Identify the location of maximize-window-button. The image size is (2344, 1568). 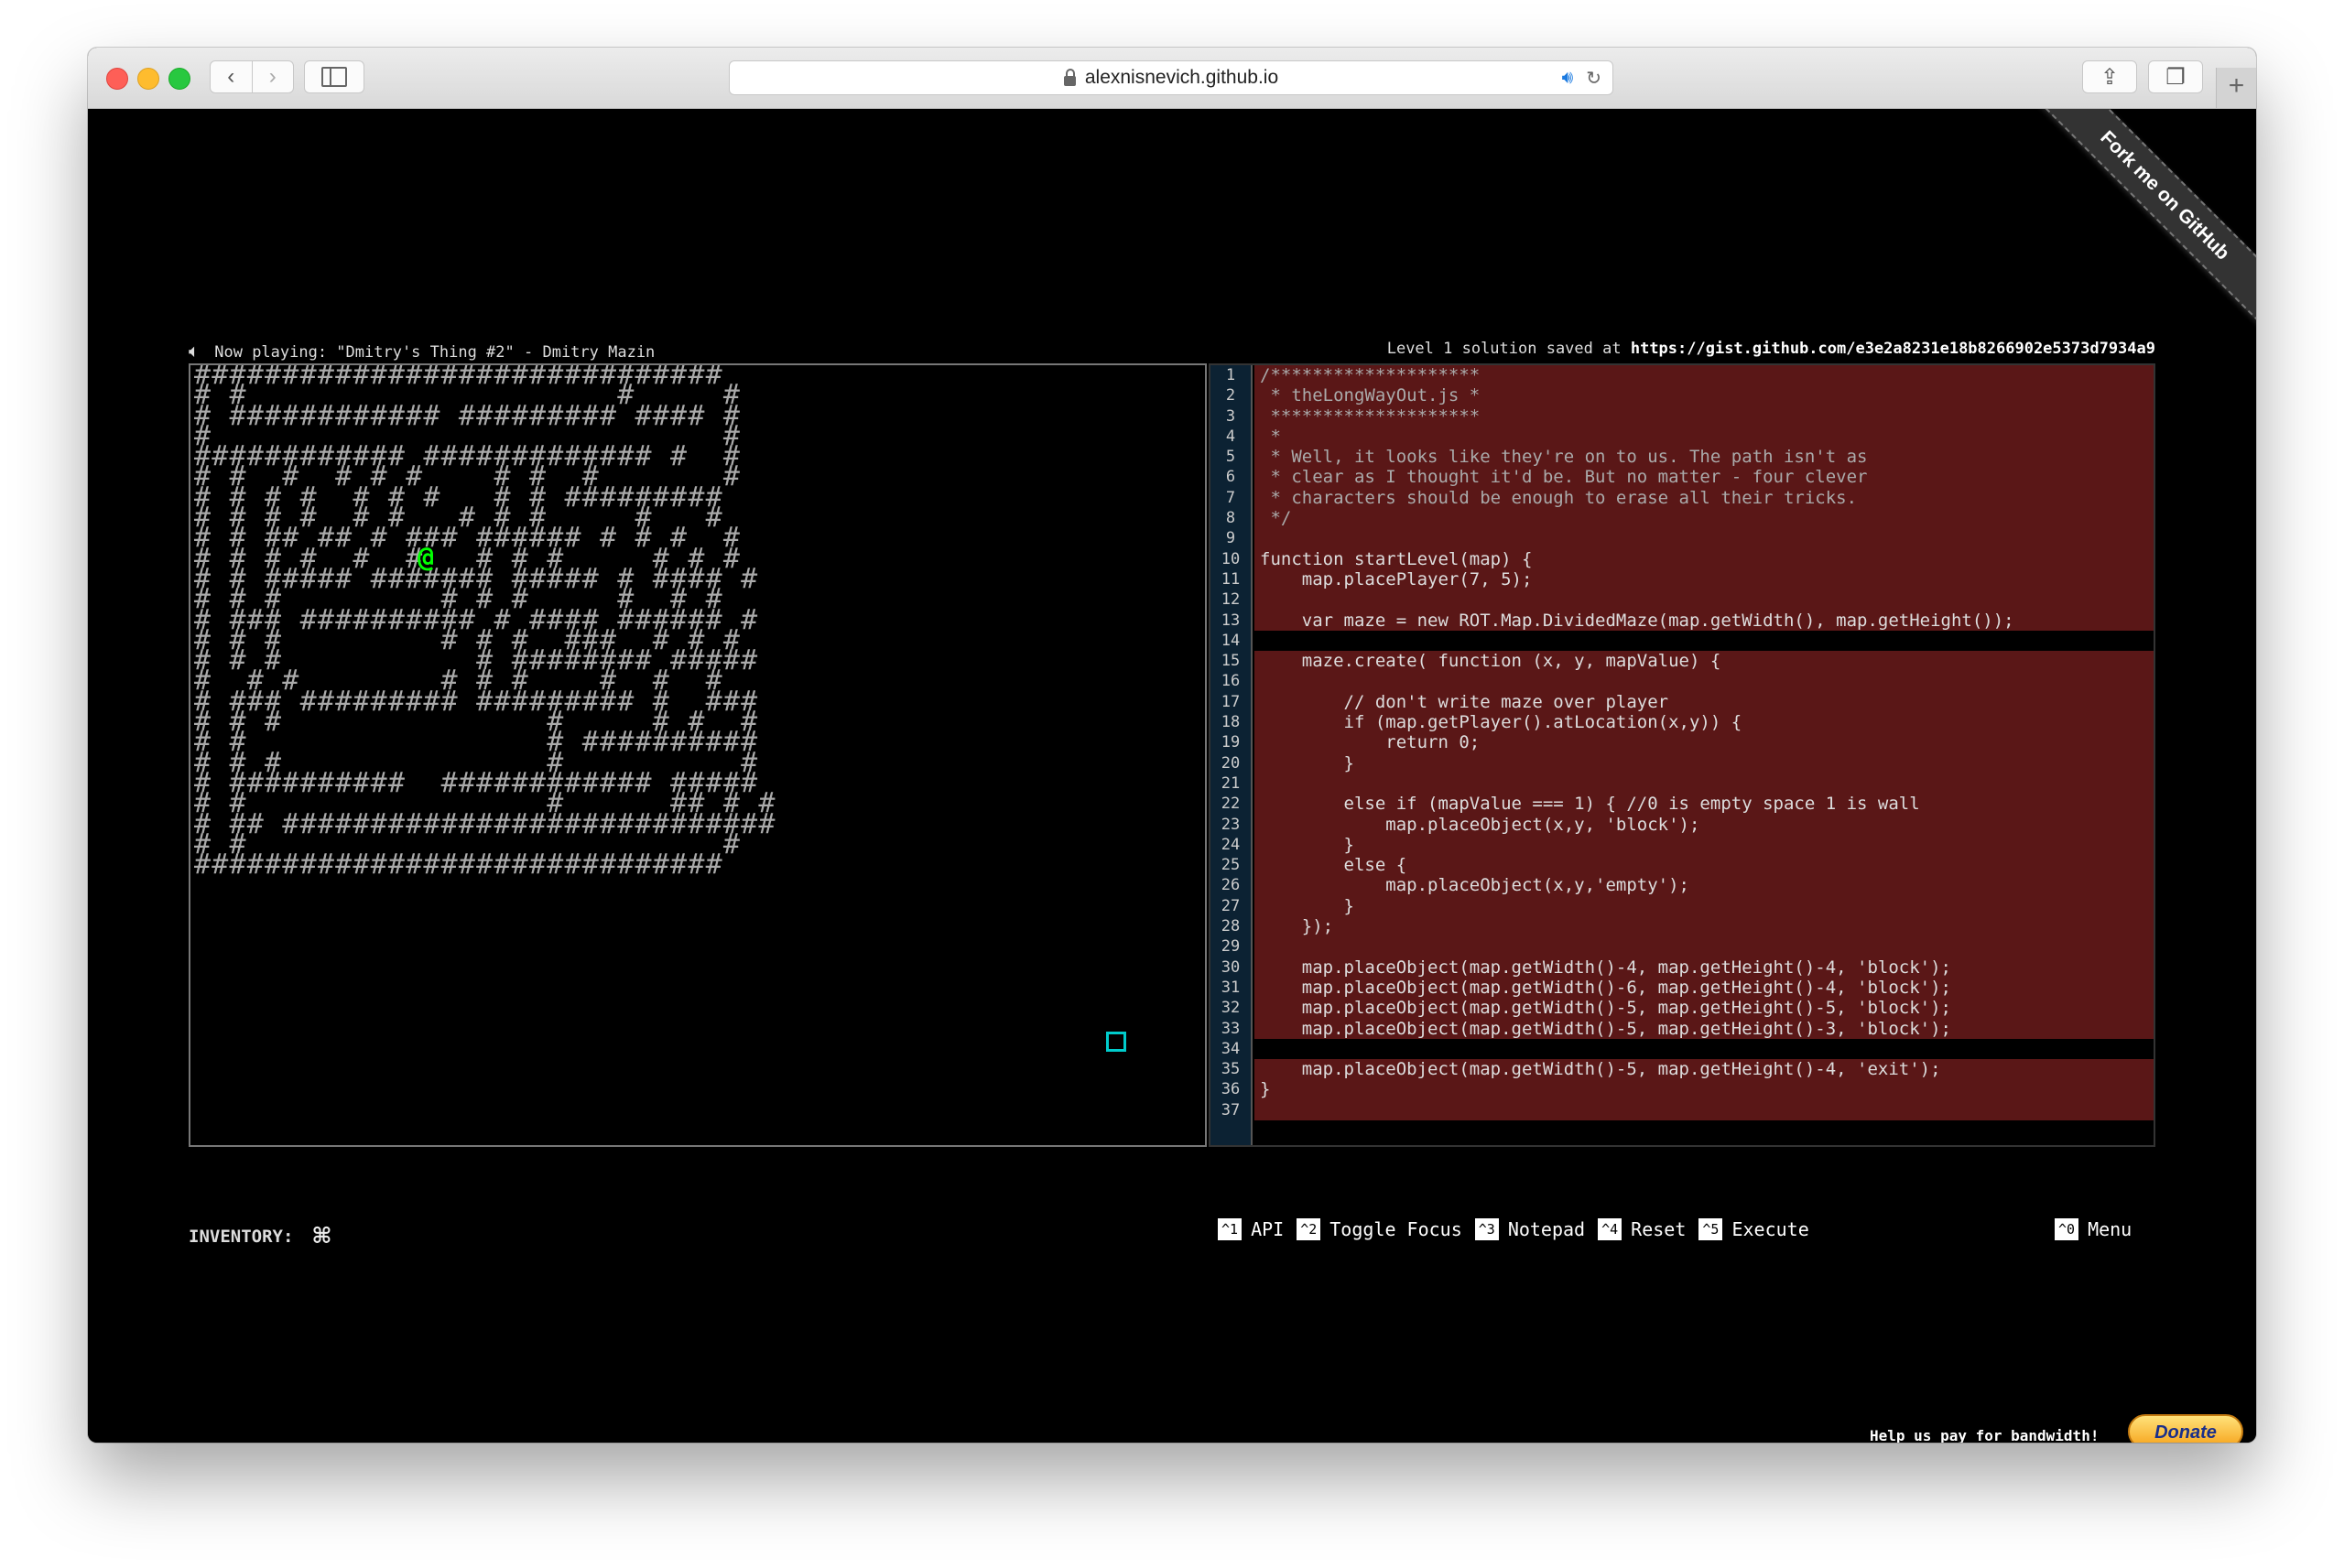
(179, 79).